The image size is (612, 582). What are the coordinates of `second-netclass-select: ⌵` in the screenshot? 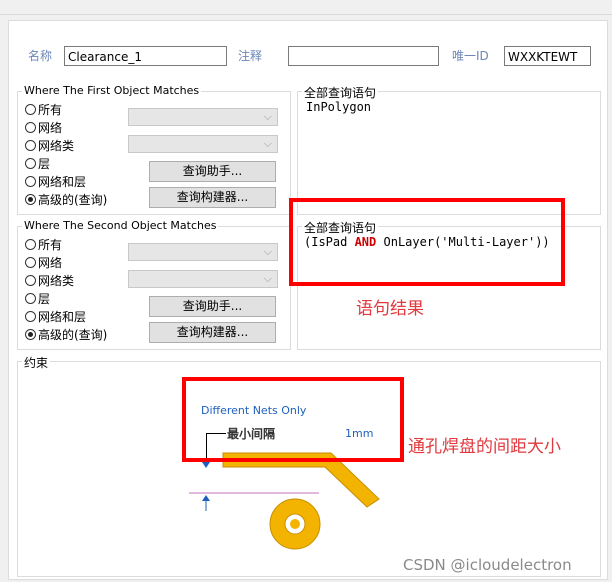 It's located at (203, 279).